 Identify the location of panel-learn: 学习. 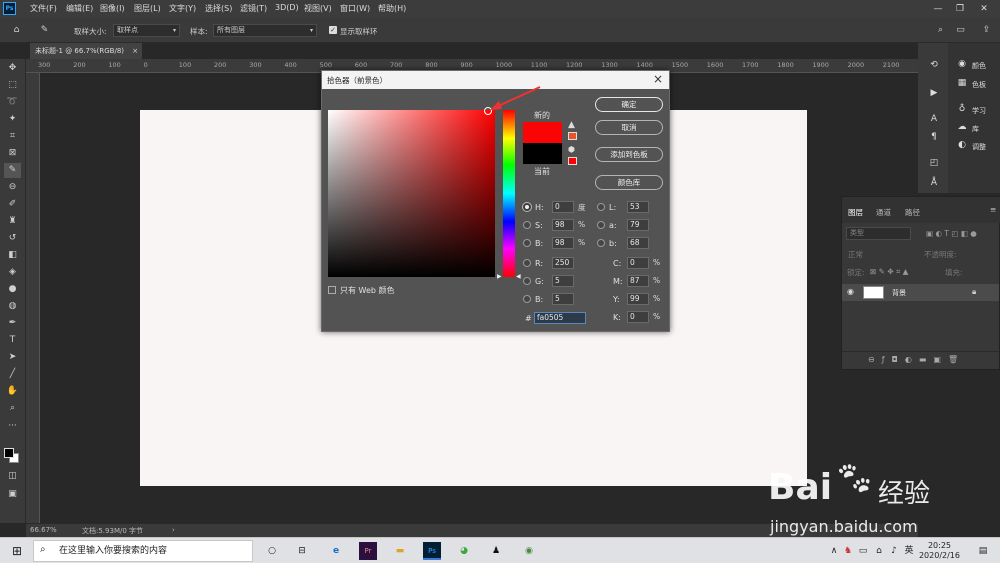
(979, 111).